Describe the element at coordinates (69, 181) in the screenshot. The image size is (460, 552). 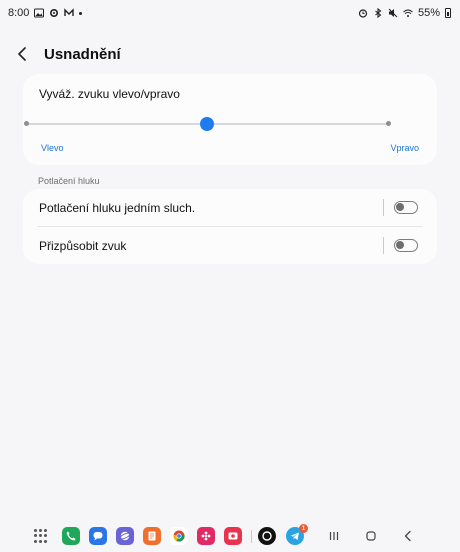
I see `section-title: Potlačení hluku` at that location.